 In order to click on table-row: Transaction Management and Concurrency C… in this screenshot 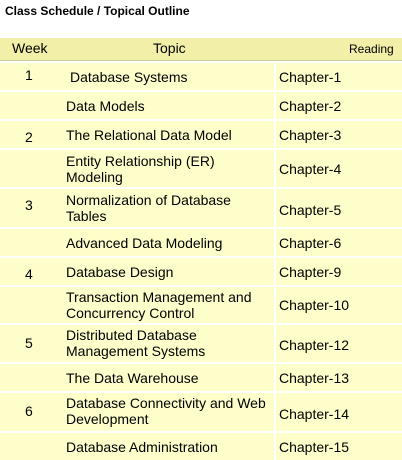, I will do `click(201, 304)`.